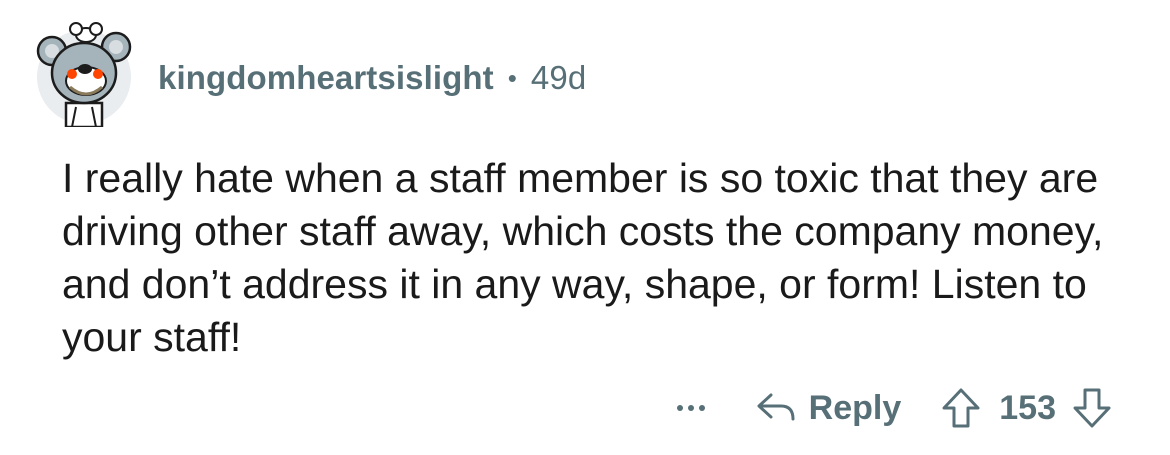  I want to click on reply-button: Reply, so click(828, 408).